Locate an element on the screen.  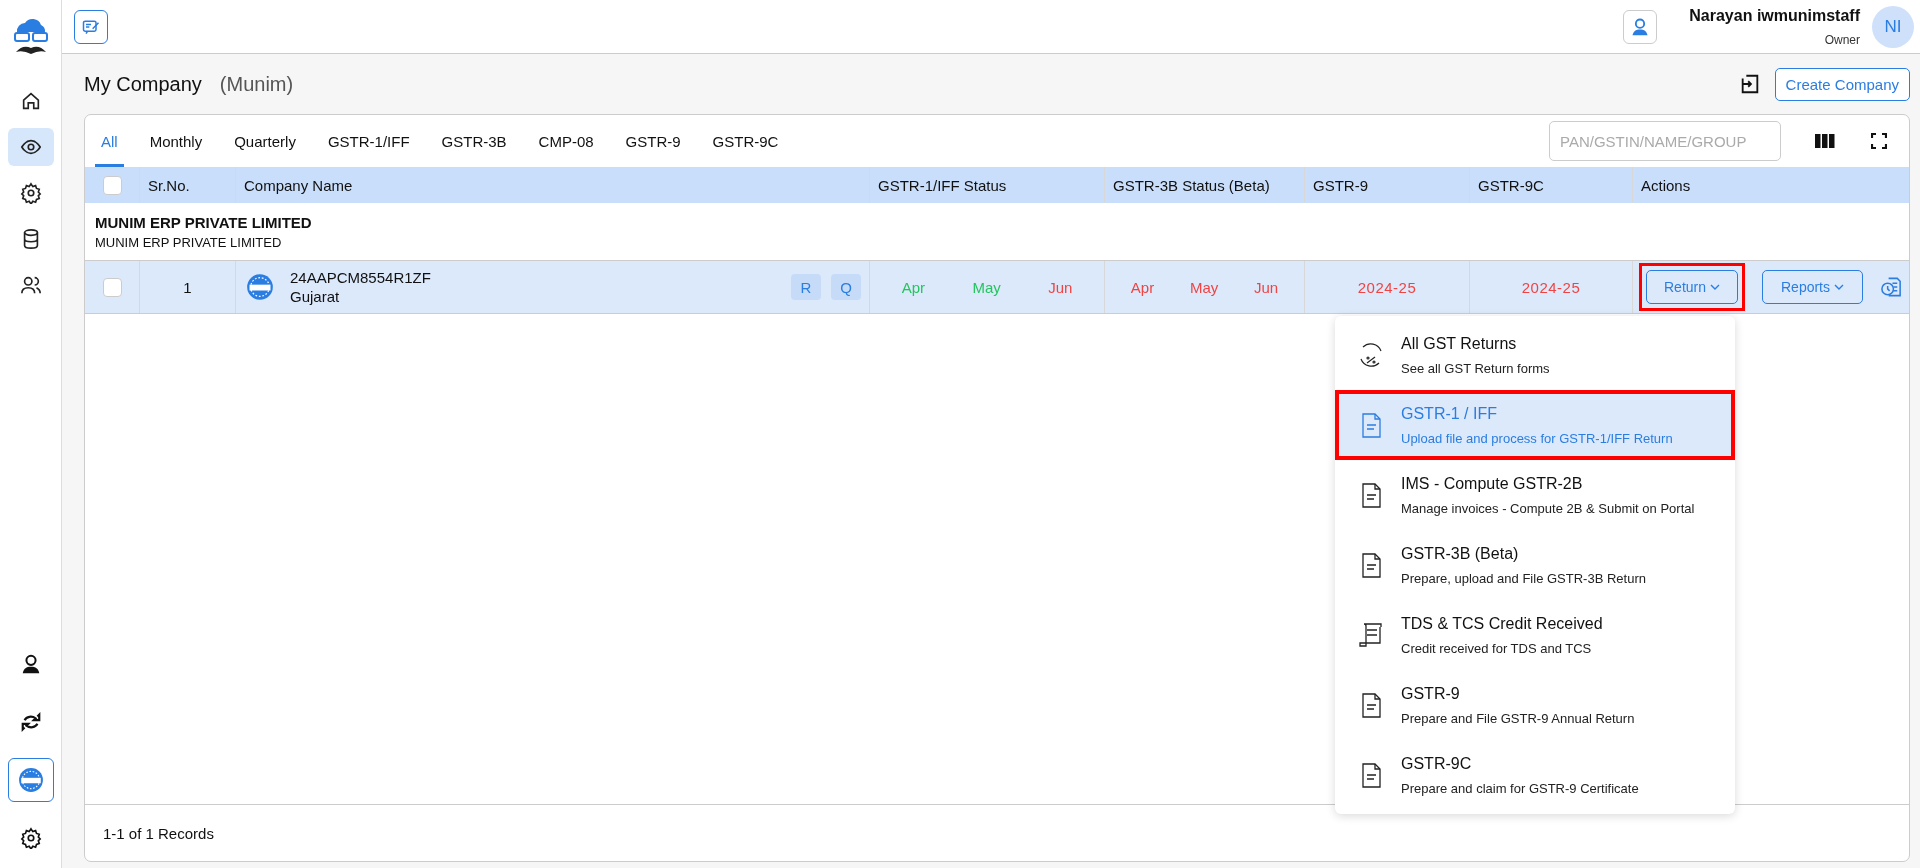
column-header: GSTR-3B Status (Beta) is located at coordinates (1191, 185).